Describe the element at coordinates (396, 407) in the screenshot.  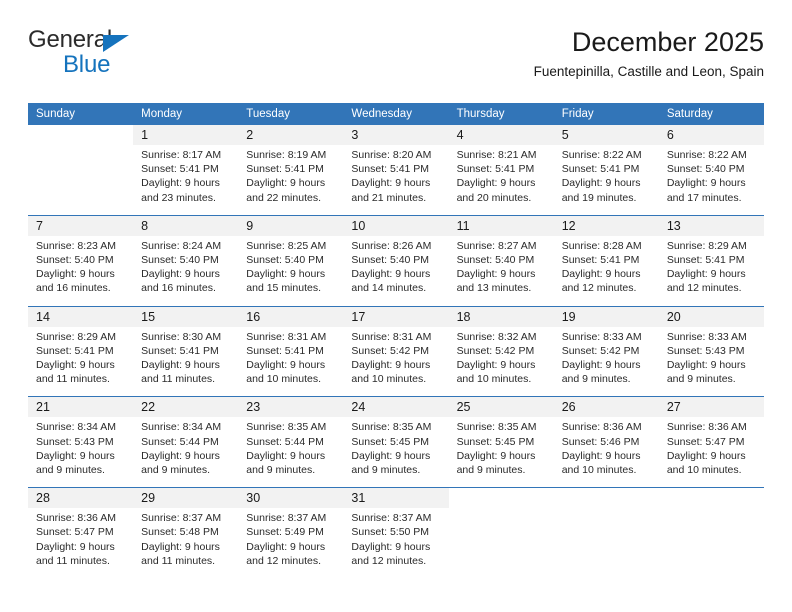
I see `calendar-day-number: 24` at that location.